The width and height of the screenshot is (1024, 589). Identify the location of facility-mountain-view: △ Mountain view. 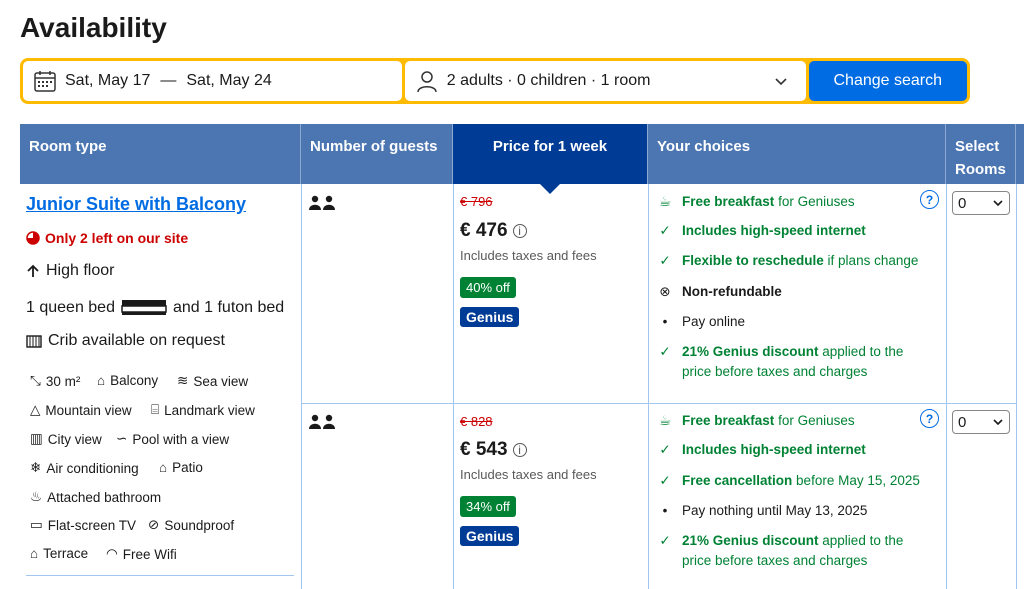
(81, 410).